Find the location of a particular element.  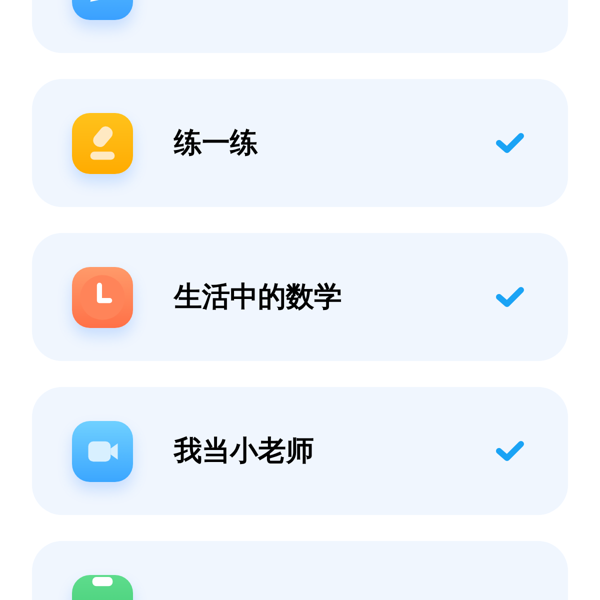

eraser-icon is located at coordinates (102, 143).